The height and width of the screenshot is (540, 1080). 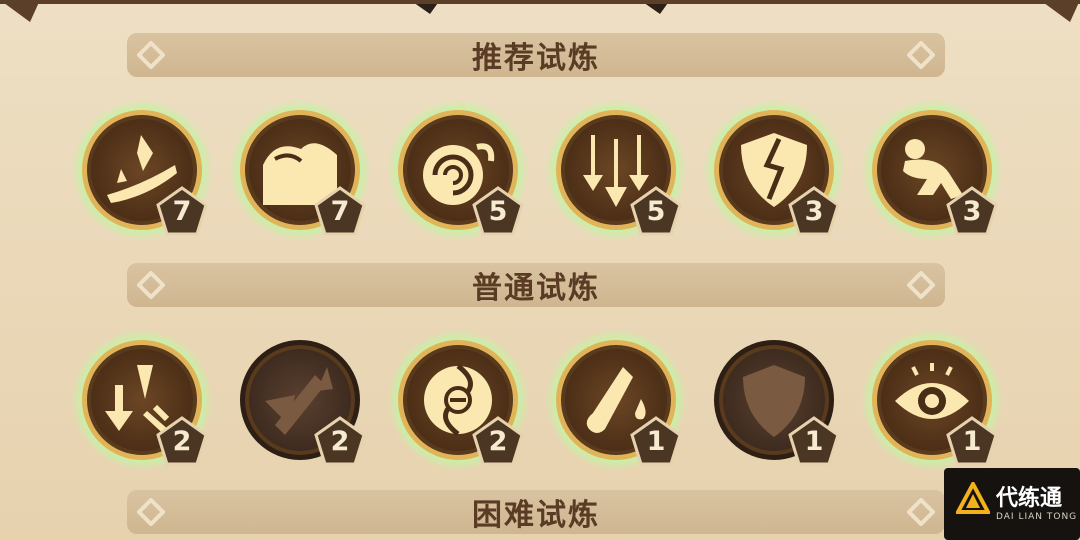 I want to click on trial-slot-locked: 1, so click(x=774, y=400).